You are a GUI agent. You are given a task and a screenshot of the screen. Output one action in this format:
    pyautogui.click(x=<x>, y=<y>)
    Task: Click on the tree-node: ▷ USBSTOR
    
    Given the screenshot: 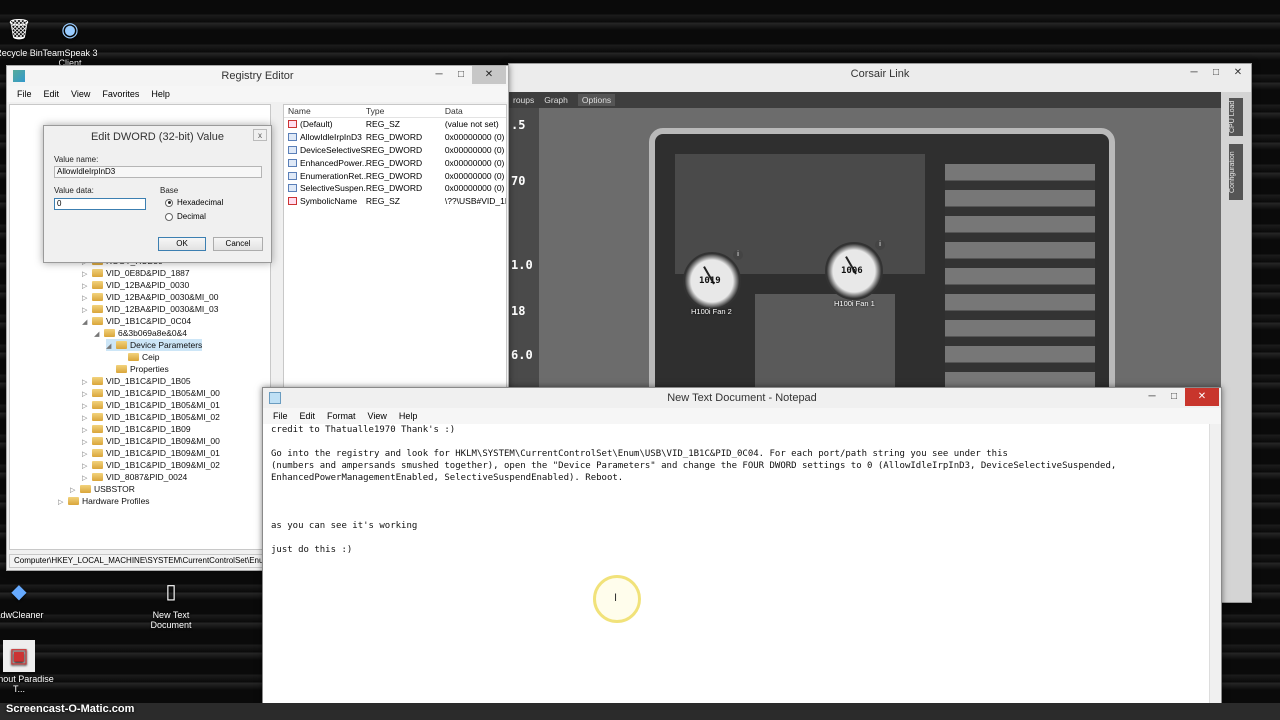 What is the action you would take?
    pyautogui.click(x=102, y=489)
    